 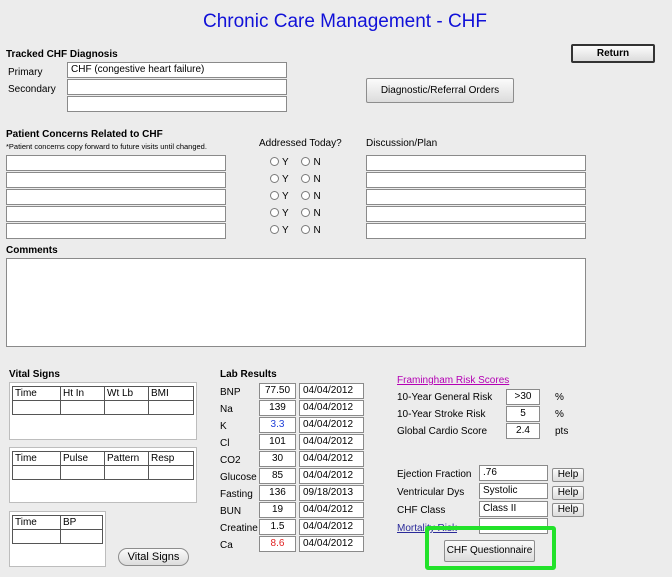 What do you see at coordinates (177, 87) in the screenshot?
I see `secondary-diagnosis-field` at bounding box center [177, 87].